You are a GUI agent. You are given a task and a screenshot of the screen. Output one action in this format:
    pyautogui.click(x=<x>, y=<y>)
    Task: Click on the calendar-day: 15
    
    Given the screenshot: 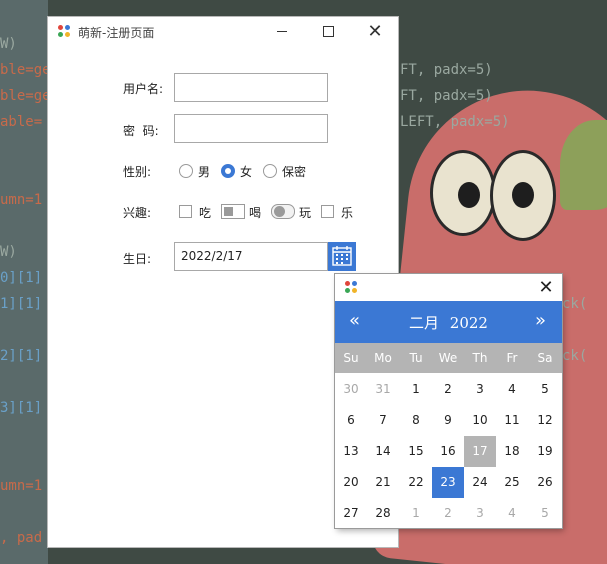 What is the action you would take?
    pyautogui.click(x=416, y=451)
    